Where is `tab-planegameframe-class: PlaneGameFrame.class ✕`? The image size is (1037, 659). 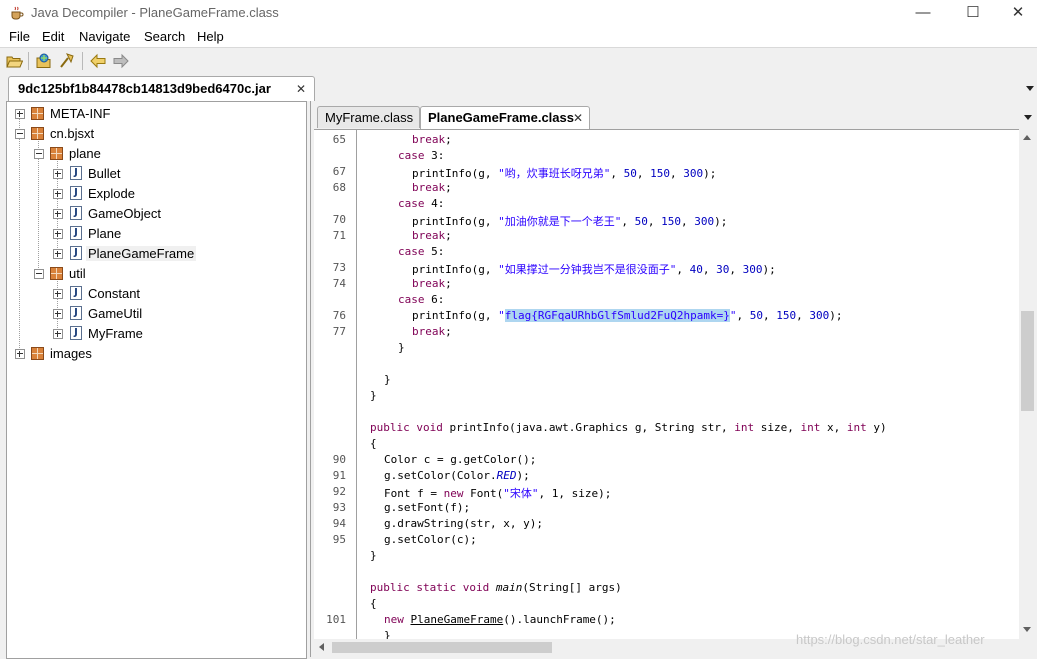 tab-planegameframe-class: PlaneGameFrame.class ✕ is located at coordinates (505, 117).